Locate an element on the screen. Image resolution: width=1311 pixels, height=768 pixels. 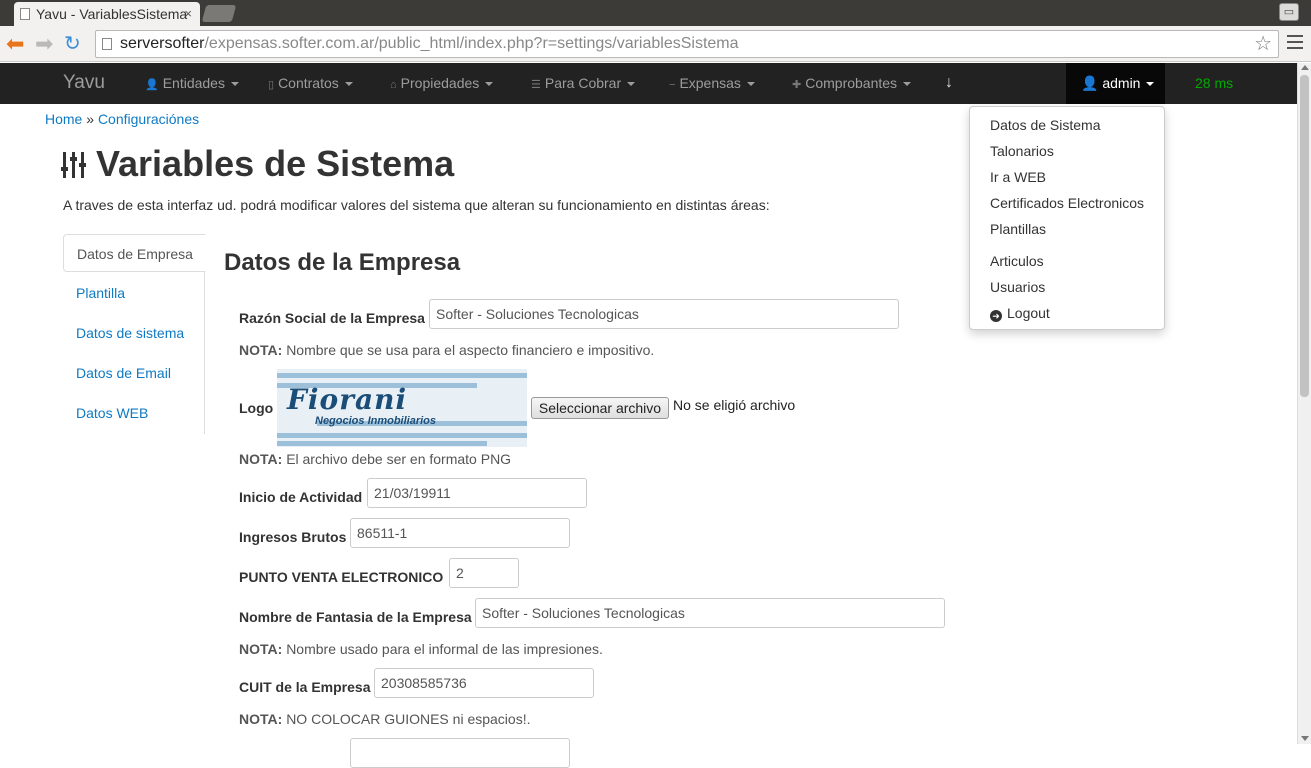
nav-comprobantes: ✚ Comprobantes is located at coordinates (852, 83).